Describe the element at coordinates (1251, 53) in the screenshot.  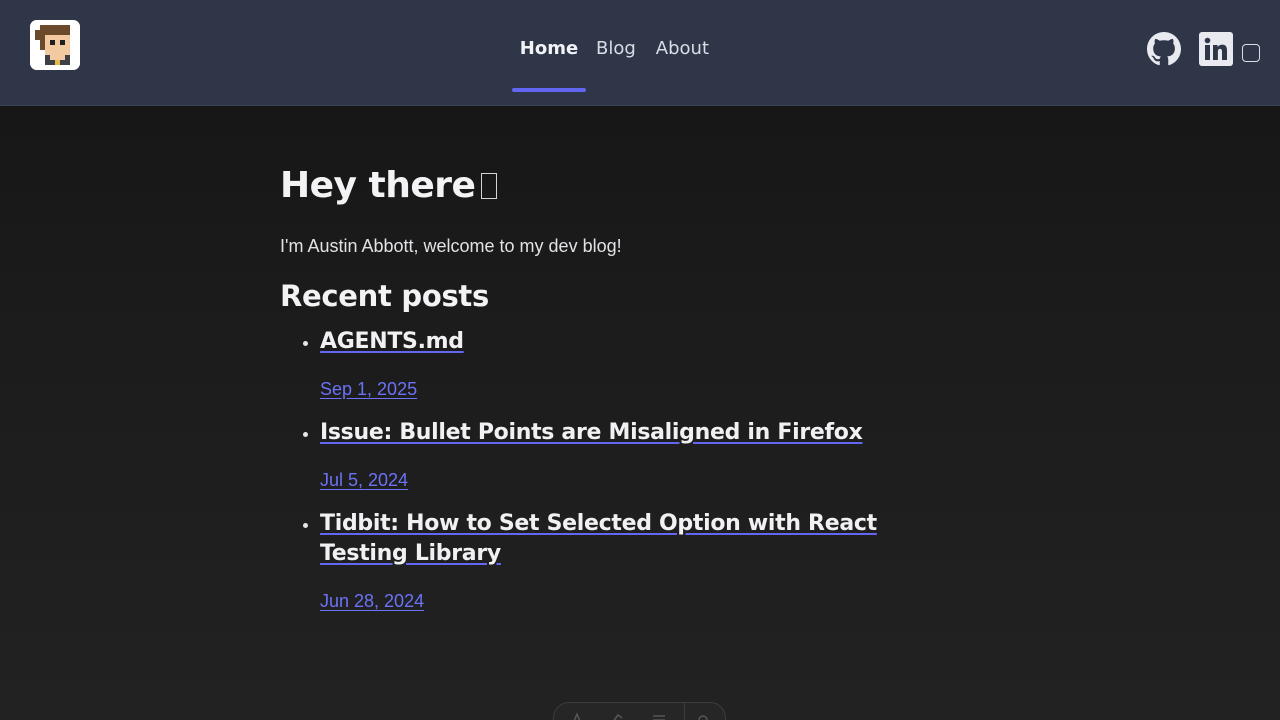
I see `theme-toggle-button` at that location.